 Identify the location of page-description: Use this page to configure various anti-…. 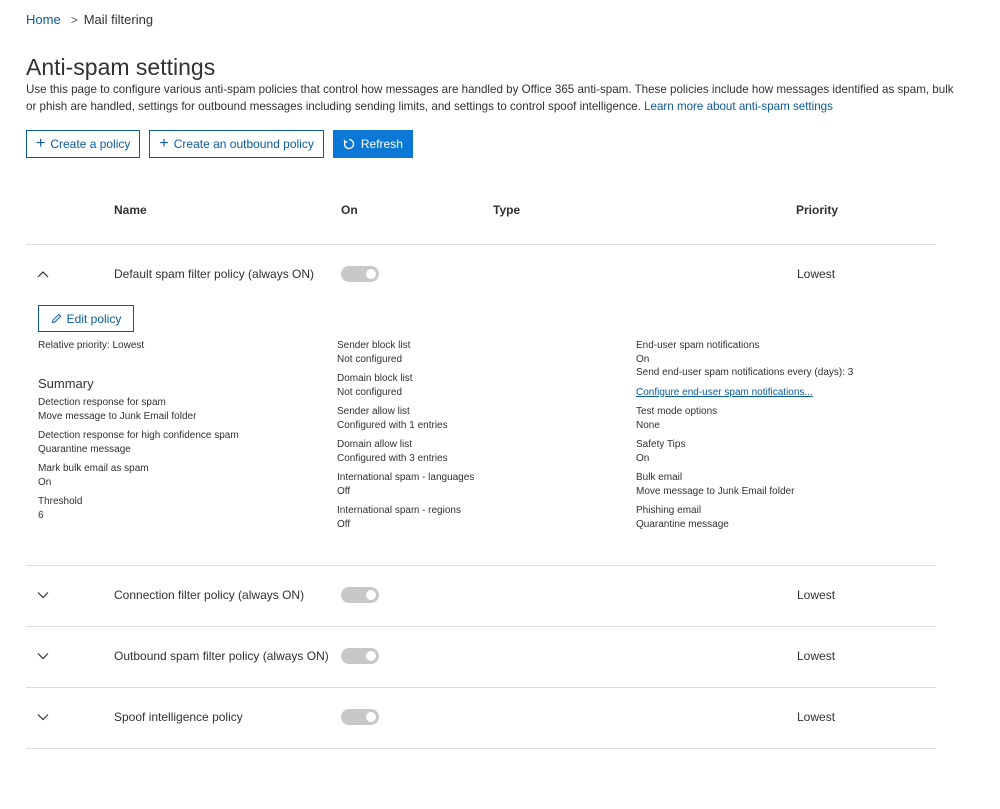
(496, 98).